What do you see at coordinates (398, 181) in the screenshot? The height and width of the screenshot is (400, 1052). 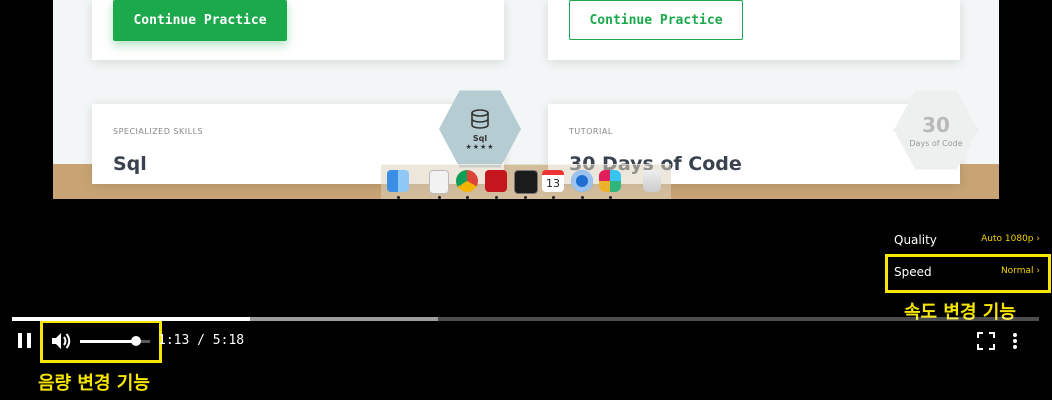 I see `finder-icon` at bounding box center [398, 181].